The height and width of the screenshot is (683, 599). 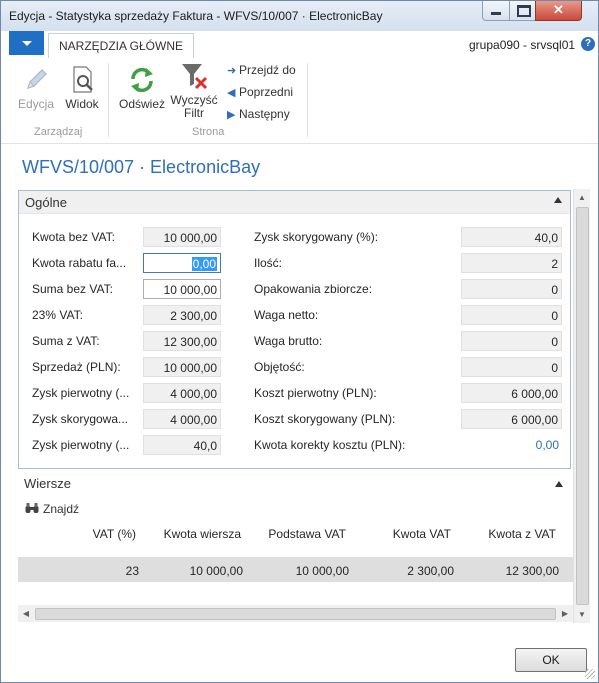 What do you see at coordinates (522, 45) in the screenshot?
I see `user-server-label: grupa090 - srvsql01` at bounding box center [522, 45].